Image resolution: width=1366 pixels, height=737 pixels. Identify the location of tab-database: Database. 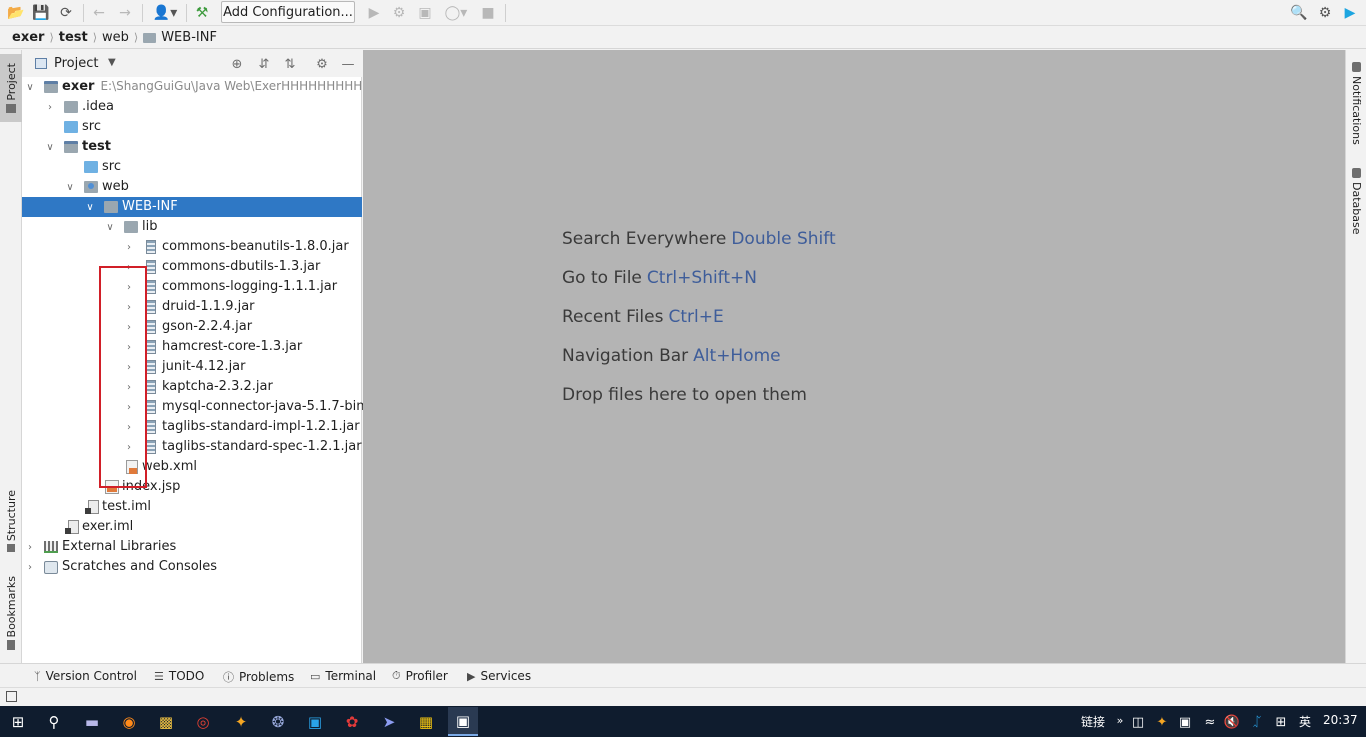
(1356, 204).